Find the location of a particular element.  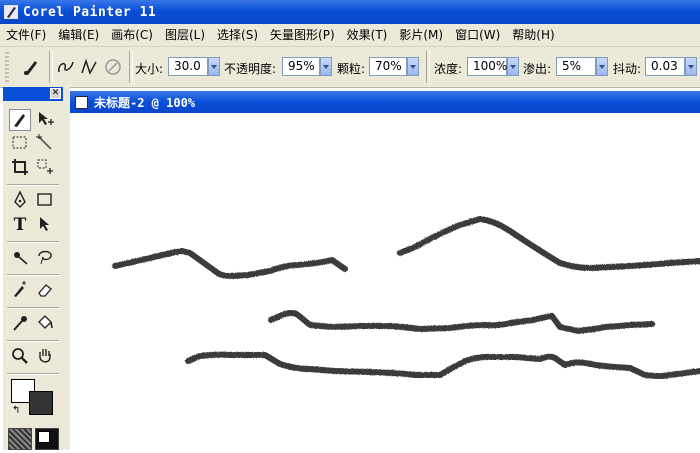

toolbox-header: ✕ is located at coordinates (33, 94).